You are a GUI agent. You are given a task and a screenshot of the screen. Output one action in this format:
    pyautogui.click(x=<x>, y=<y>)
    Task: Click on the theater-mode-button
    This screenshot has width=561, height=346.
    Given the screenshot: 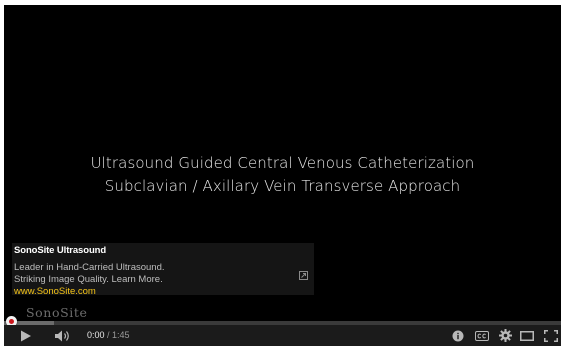 What is the action you would take?
    pyautogui.click(x=527, y=335)
    